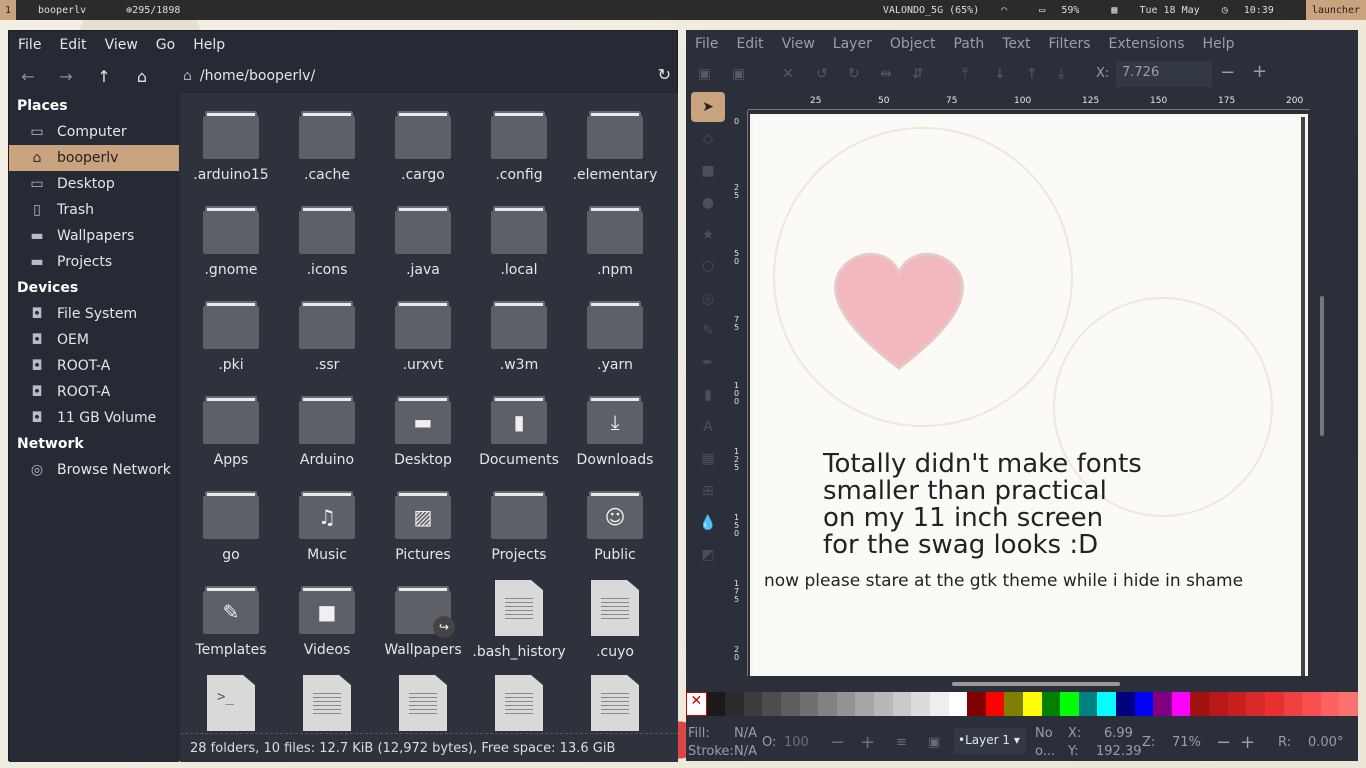 The width and height of the screenshot is (1366, 768). Describe the element at coordinates (708, 299) in the screenshot. I see `spiral-tool: ◎` at that location.